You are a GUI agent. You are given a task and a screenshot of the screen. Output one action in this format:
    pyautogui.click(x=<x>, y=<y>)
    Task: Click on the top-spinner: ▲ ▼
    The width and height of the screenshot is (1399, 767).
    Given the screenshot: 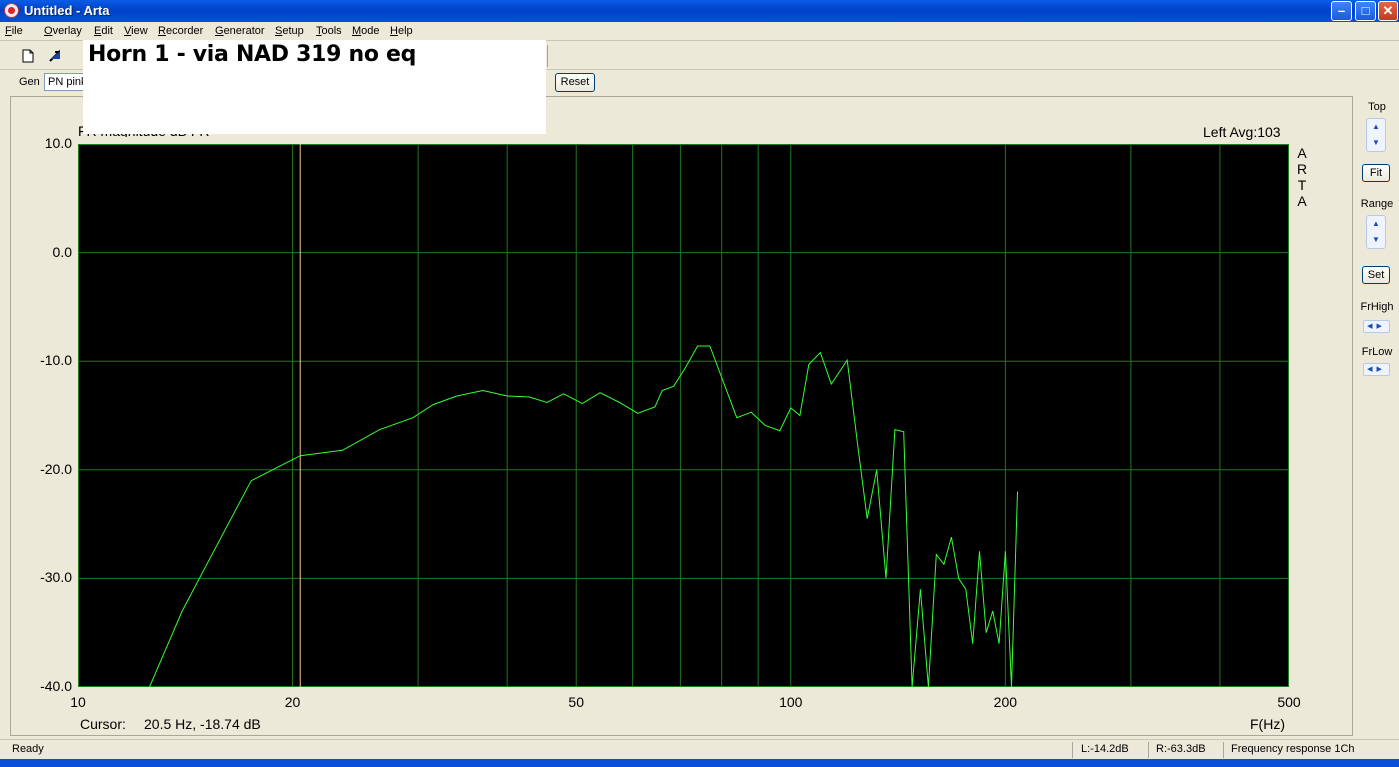 What is the action you would take?
    pyautogui.click(x=1376, y=135)
    